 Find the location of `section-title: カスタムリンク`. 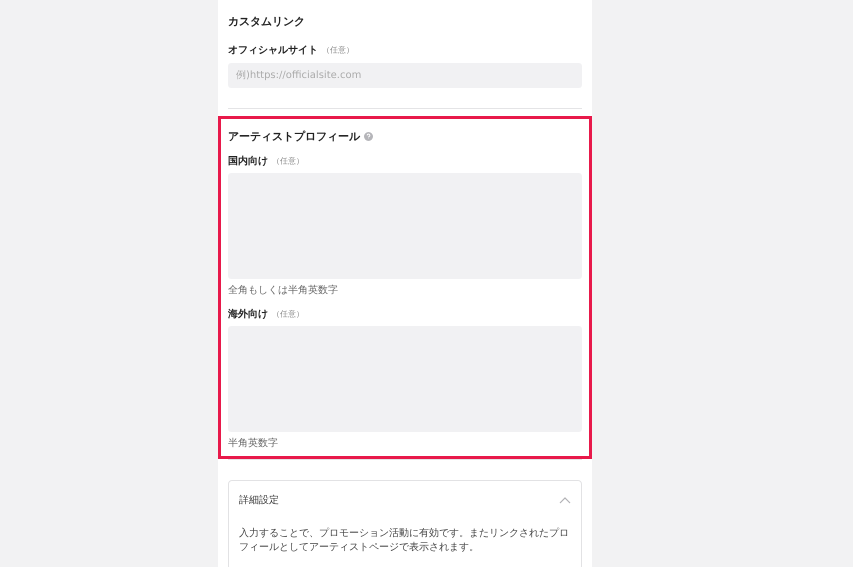

section-title: カスタムリンク is located at coordinates (267, 21).